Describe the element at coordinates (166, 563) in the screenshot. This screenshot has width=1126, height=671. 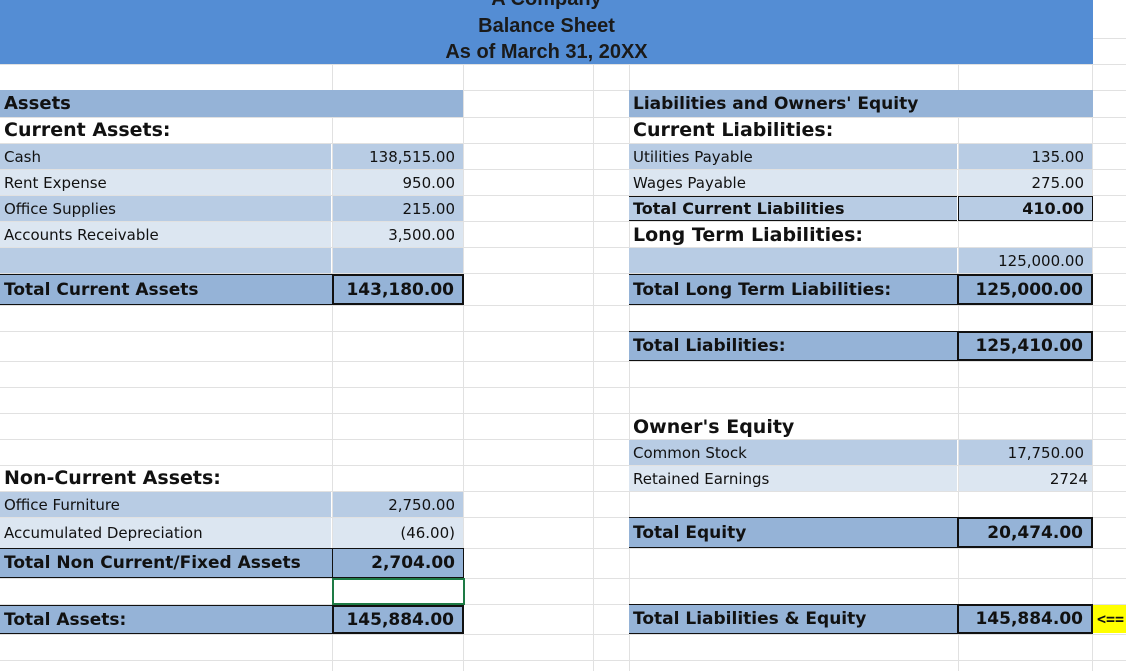
I see `total-noncurrent-assets-label: Total Non Current/Fixed Assets` at that location.